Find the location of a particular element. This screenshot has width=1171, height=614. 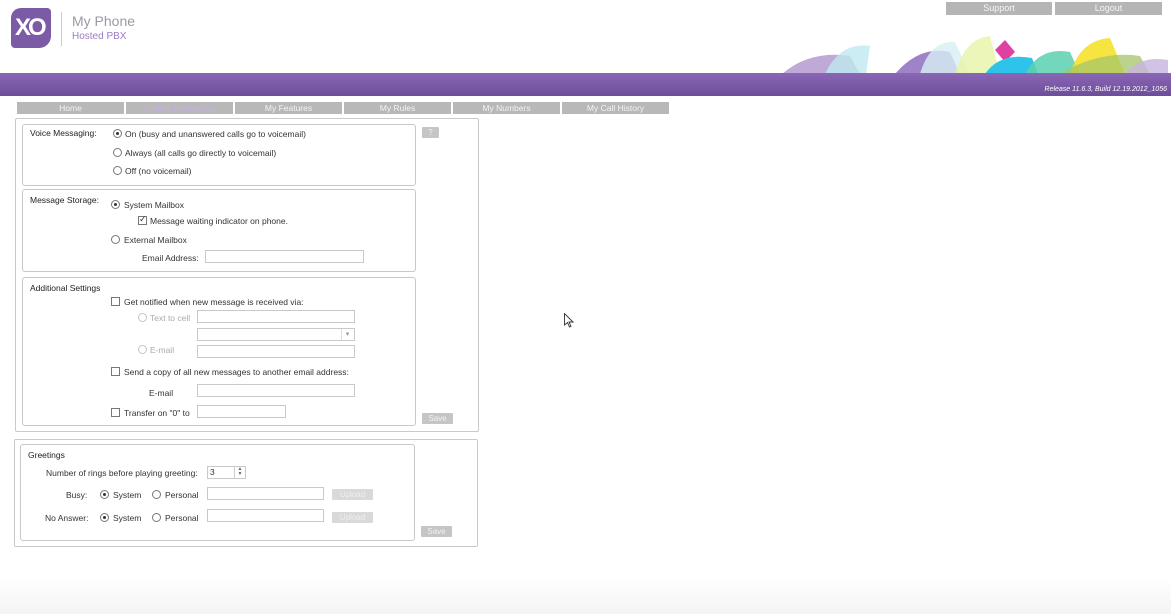

busy-system-label: System is located at coordinates (127, 495).